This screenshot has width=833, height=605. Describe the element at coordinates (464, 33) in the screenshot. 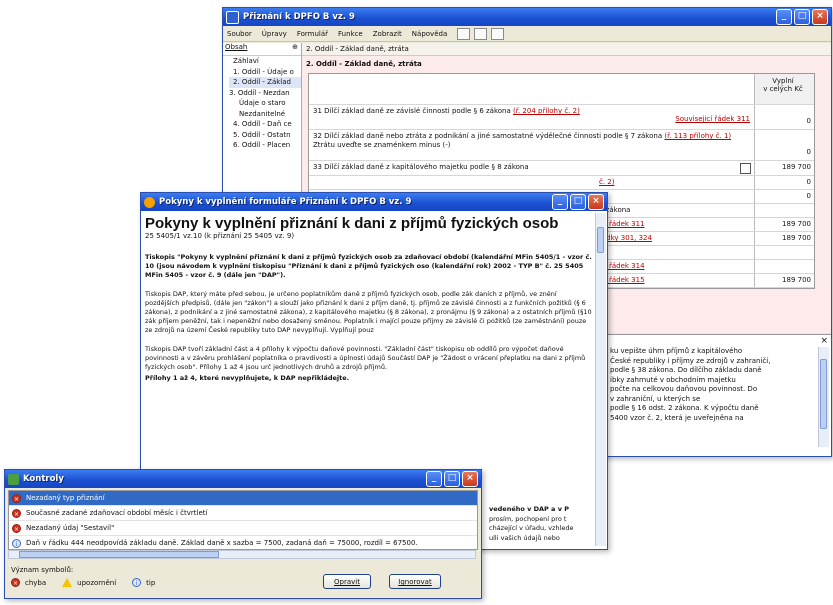

I see `save-icon` at that location.